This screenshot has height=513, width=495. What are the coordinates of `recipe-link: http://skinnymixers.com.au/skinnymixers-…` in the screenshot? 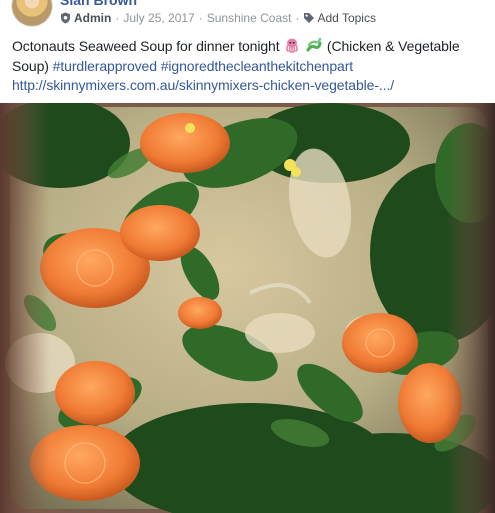 It's located at (203, 85).